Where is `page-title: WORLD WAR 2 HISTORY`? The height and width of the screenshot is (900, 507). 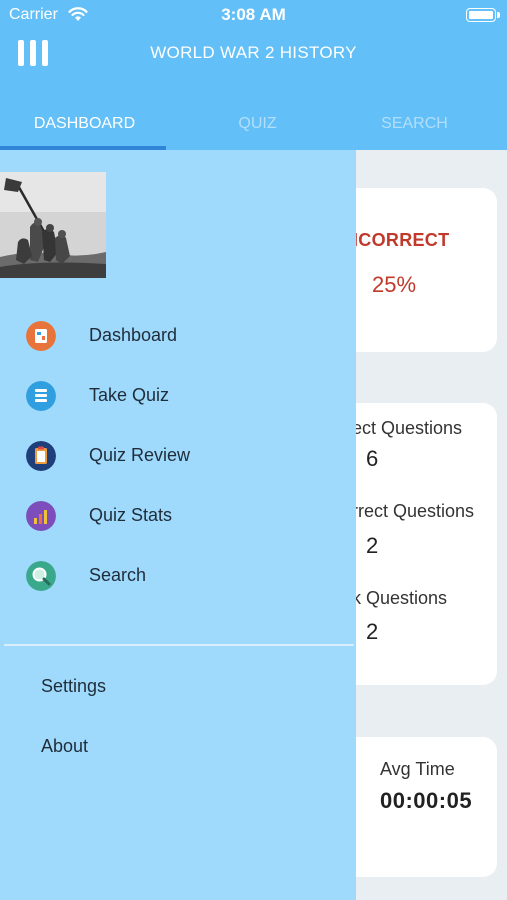 page-title: WORLD WAR 2 HISTORY is located at coordinates (253, 52).